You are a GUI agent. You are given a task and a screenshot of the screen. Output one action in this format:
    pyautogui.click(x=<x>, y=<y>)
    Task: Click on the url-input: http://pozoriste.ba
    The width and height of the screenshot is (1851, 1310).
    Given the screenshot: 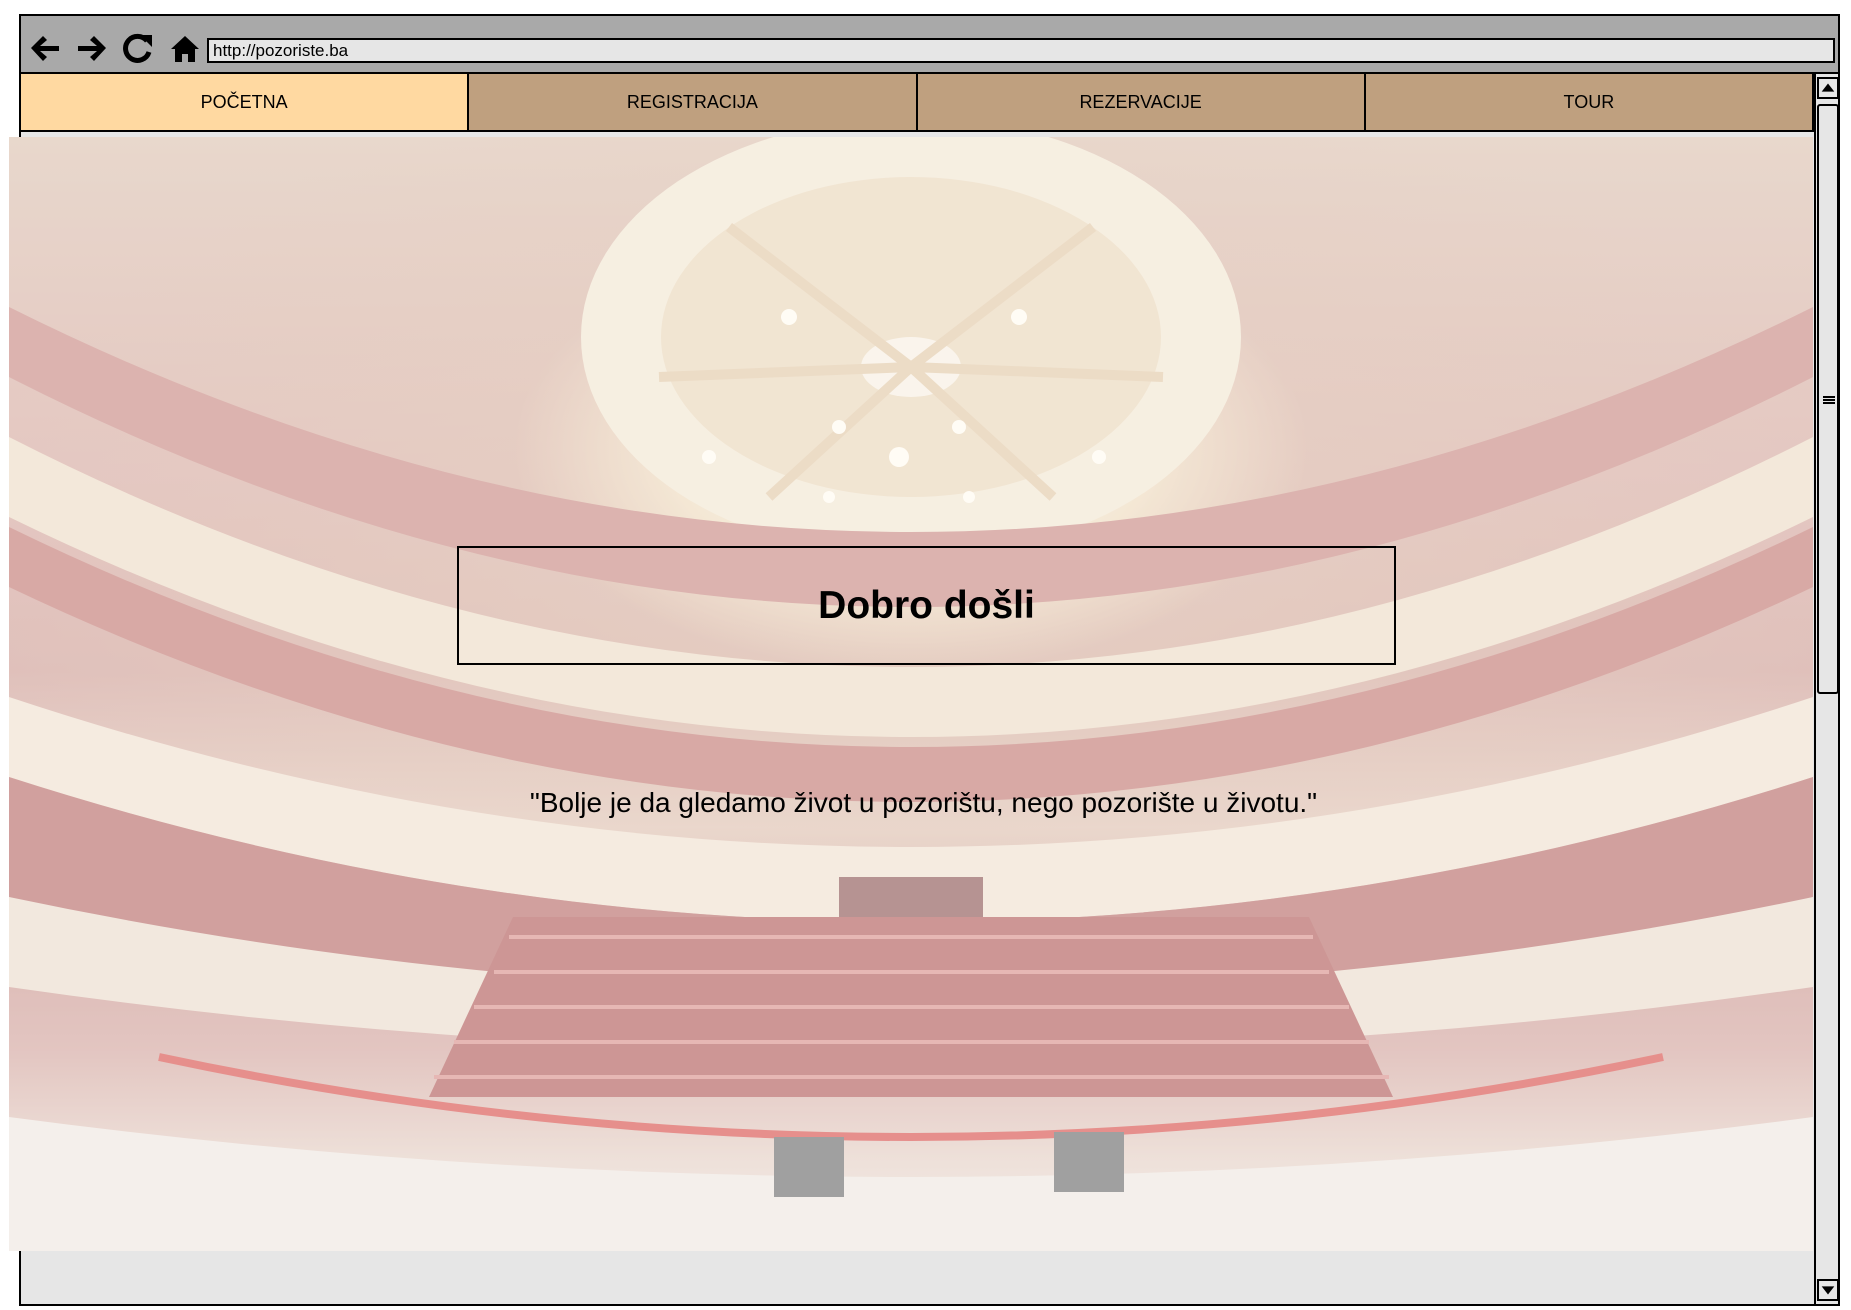 What is the action you would take?
    pyautogui.click(x=1021, y=50)
    